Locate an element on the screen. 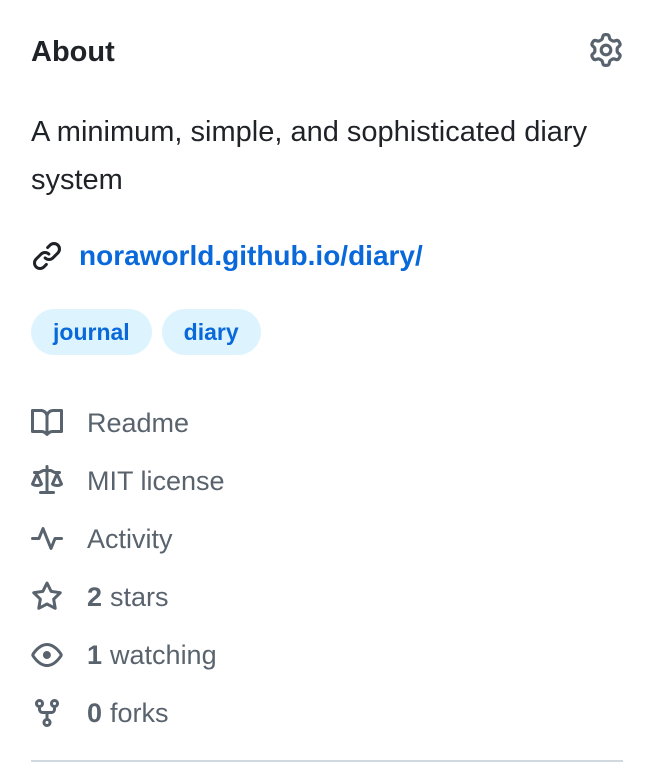  forks-link: 0 forks is located at coordinates (128, 713).